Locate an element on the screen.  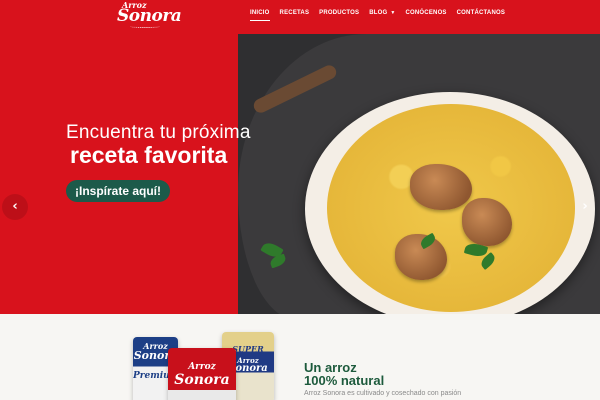
hero-headline-line2: receta favorita is located at coordinates (149, 155).